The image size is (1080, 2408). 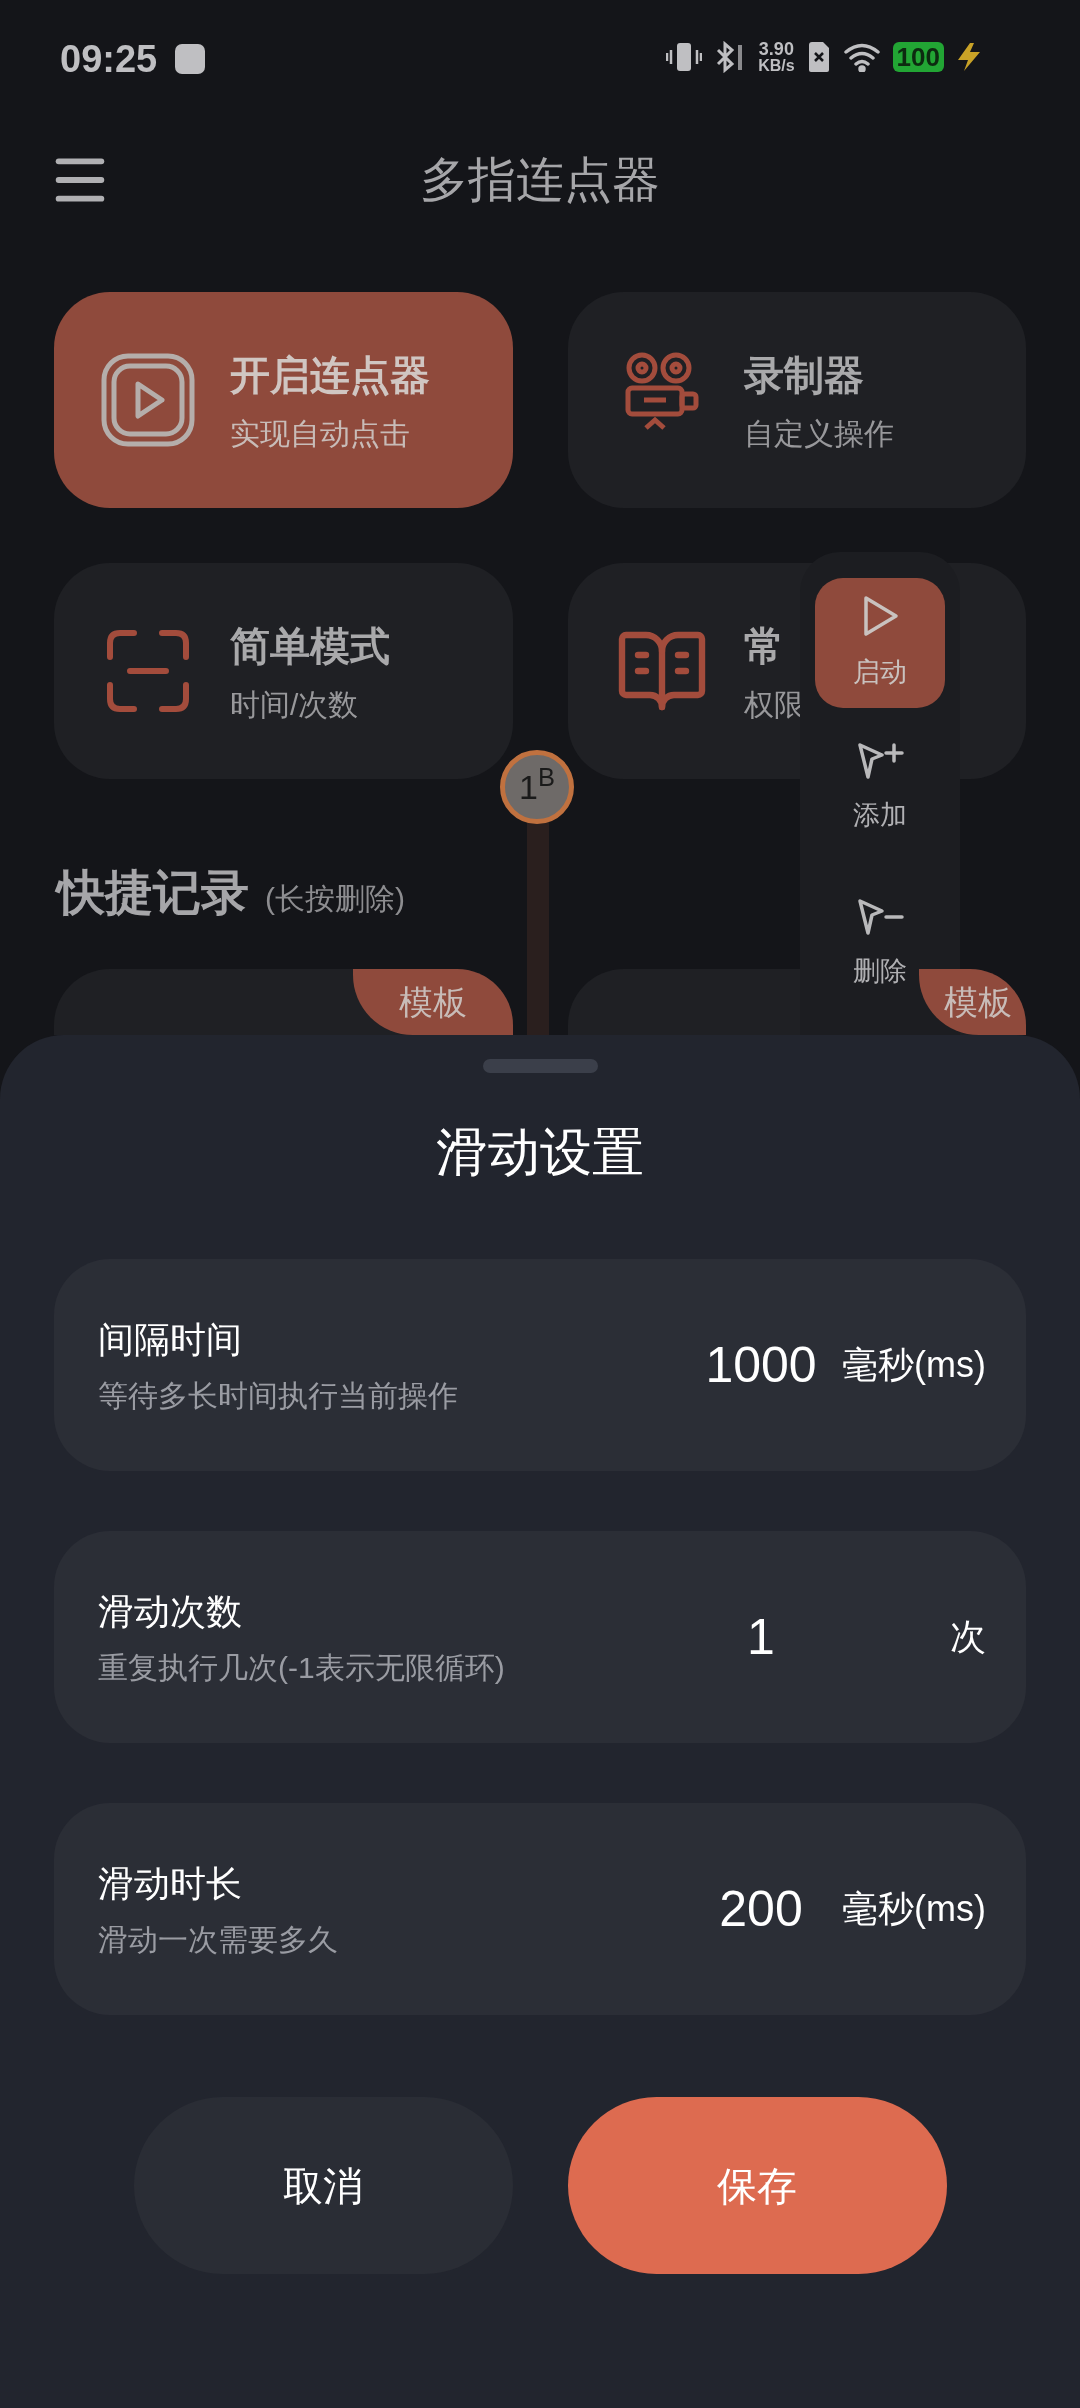 What do you see at coordinates (109, 59) in the screenshot?
I see `clock: 09:25` at bounding box center [109, 59].